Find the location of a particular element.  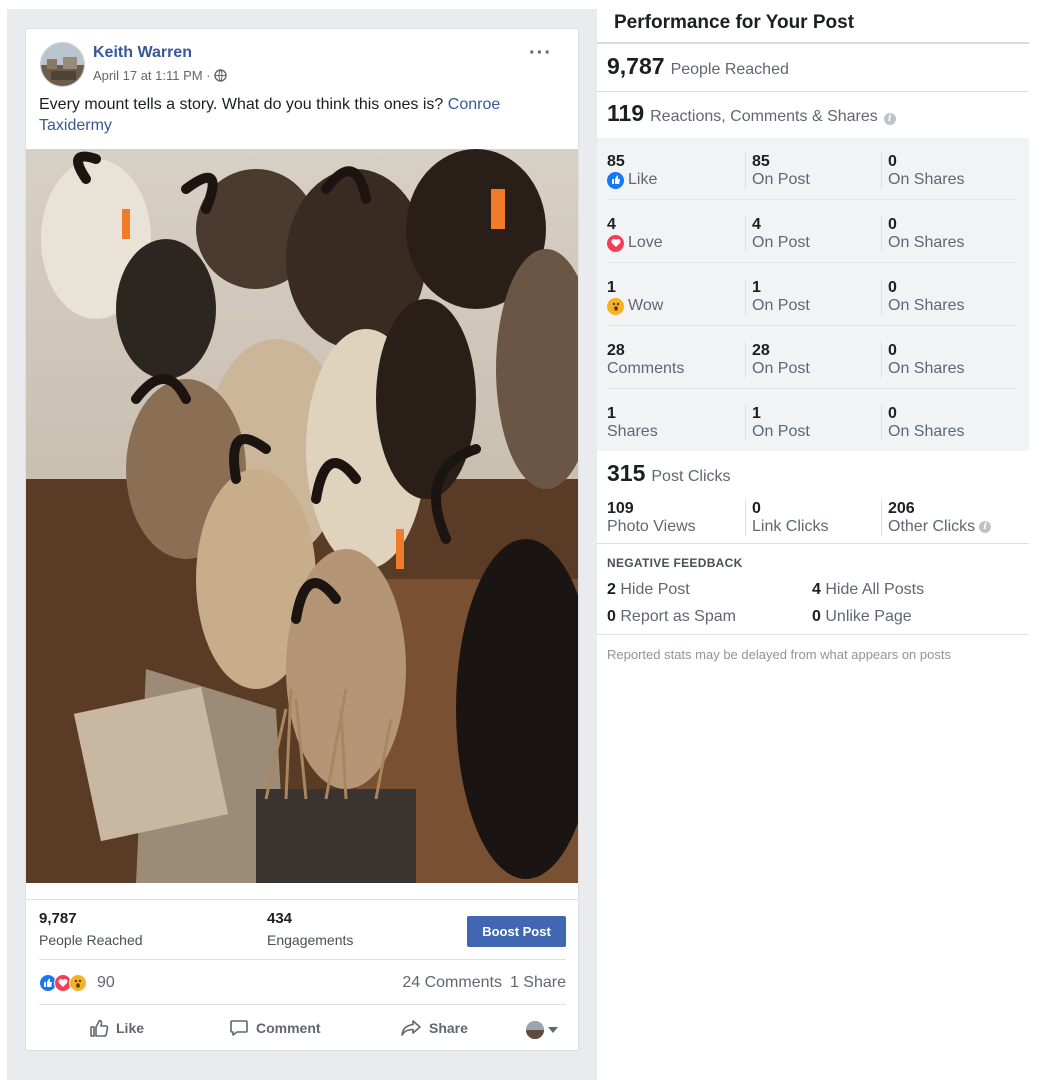

performance-title: Performance for Your Post is located at coordinates (734, 22).